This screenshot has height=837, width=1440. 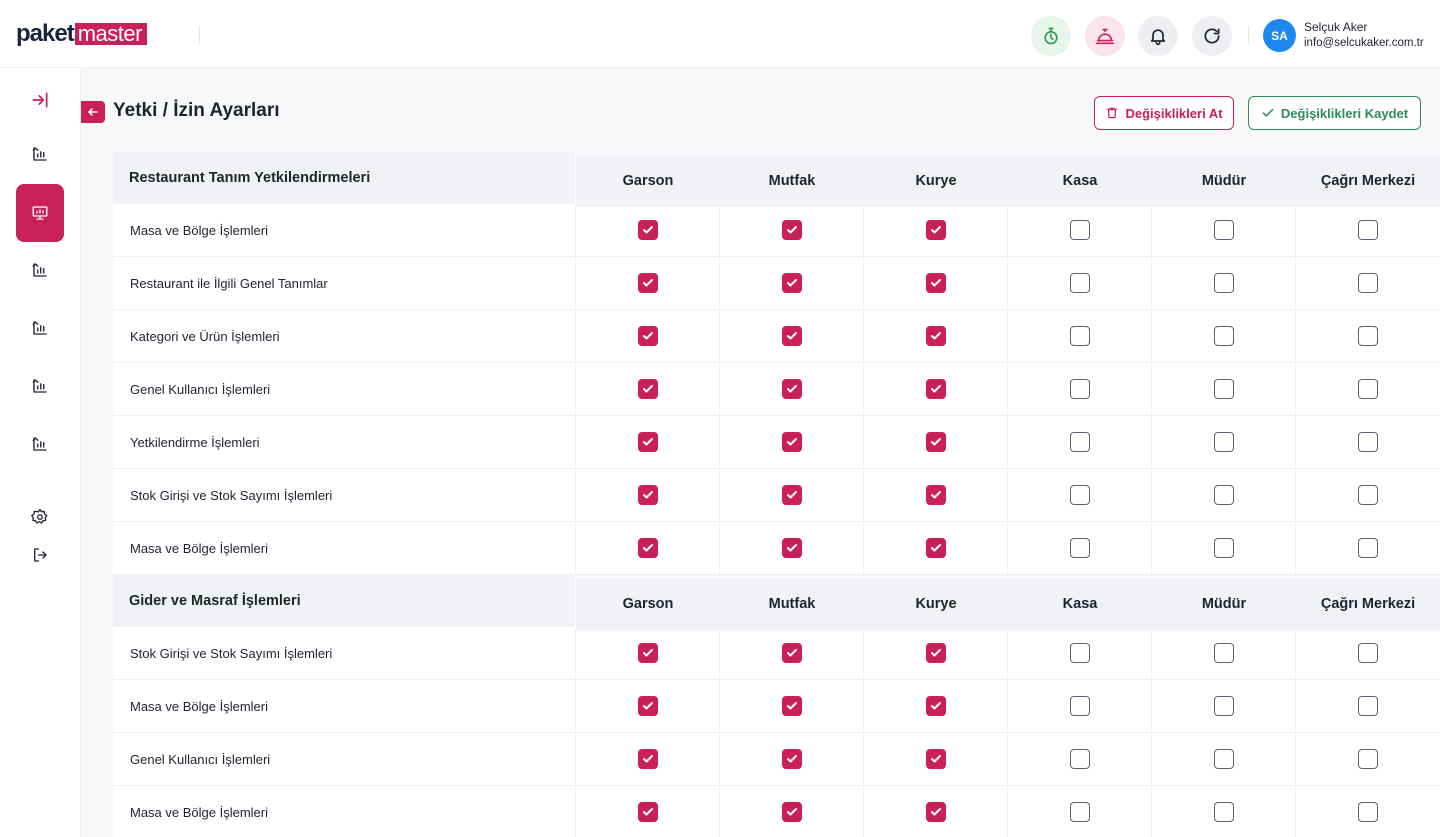 I want to click on service-bell-button, so click(x=1105, y=36).